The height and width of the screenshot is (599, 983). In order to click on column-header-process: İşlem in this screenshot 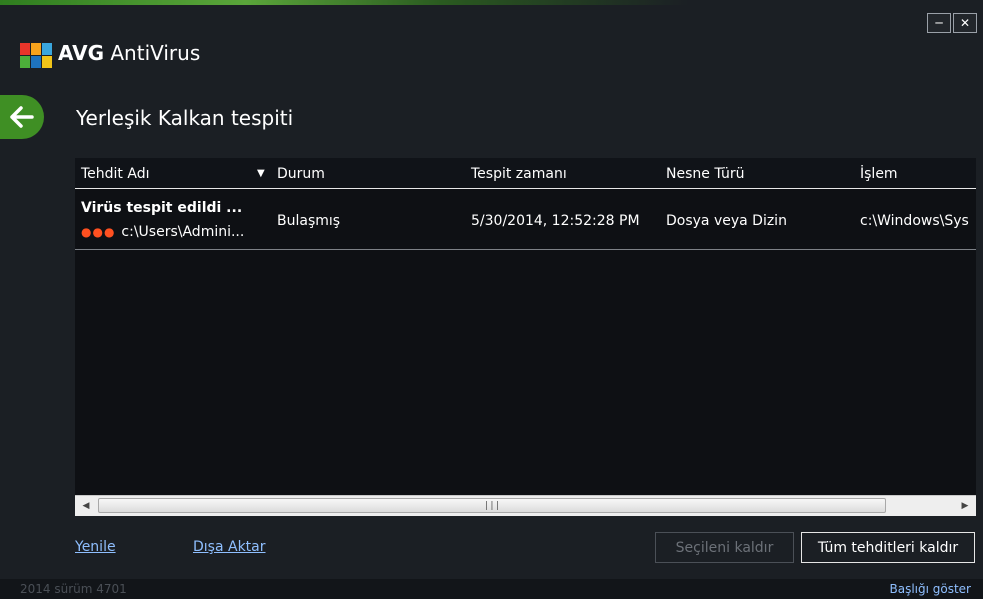, I will do `click(879, 174)`.